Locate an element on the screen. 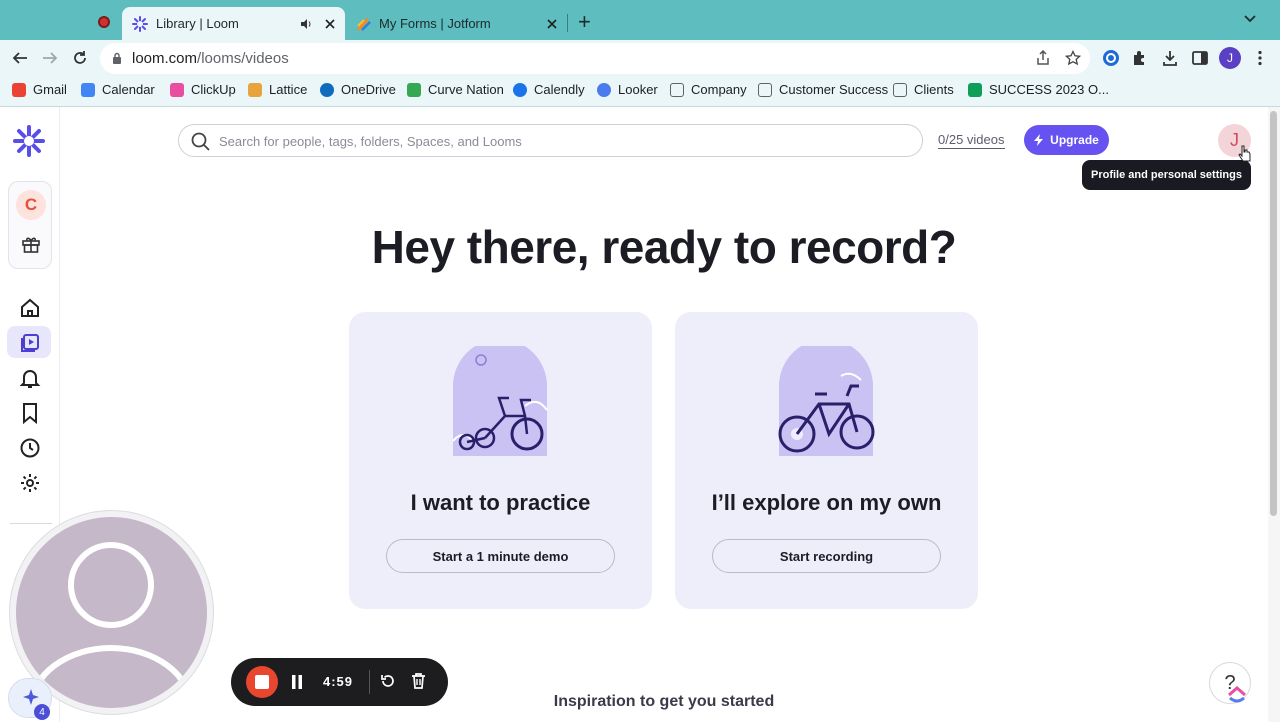 The height and width of the screenshot is (722, 1280). camera-placeholder-avatar is located at coordinates (111, 612).